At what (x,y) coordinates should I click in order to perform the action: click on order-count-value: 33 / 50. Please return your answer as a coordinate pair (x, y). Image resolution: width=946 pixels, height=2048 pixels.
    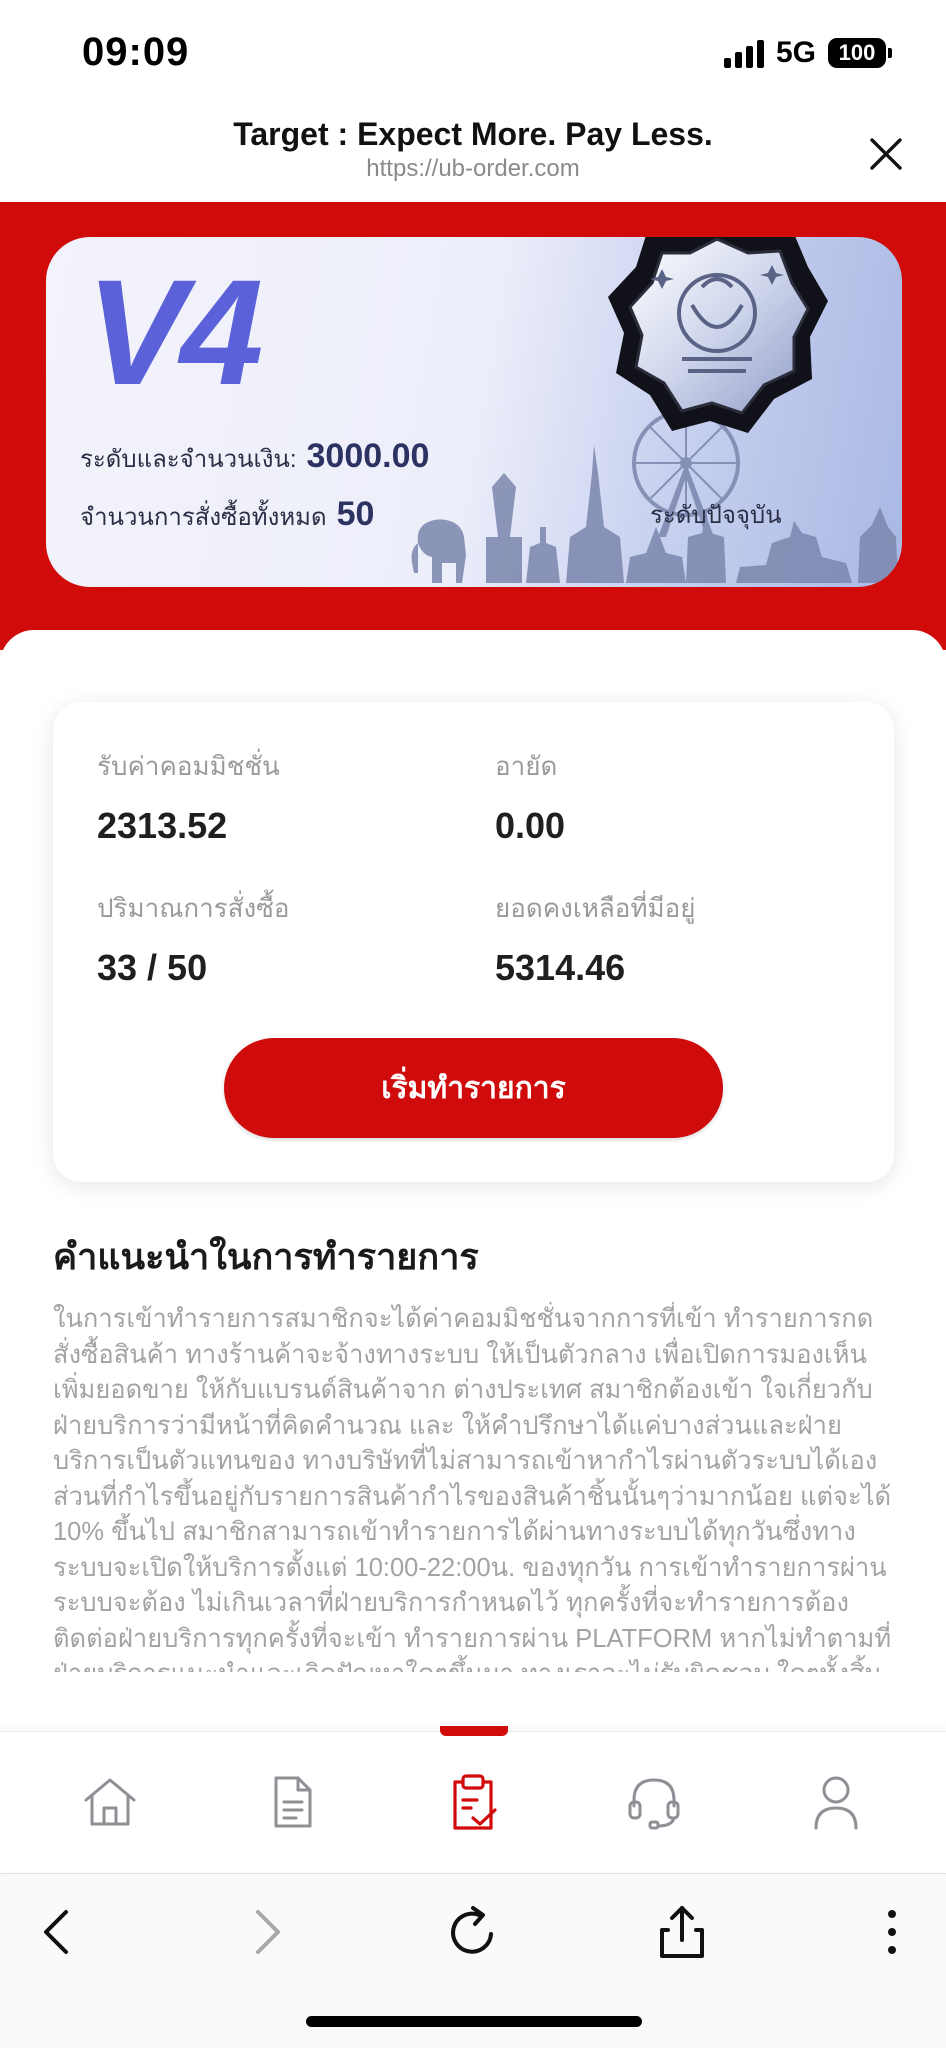
    Looking at the image, I should click on (152, 967).